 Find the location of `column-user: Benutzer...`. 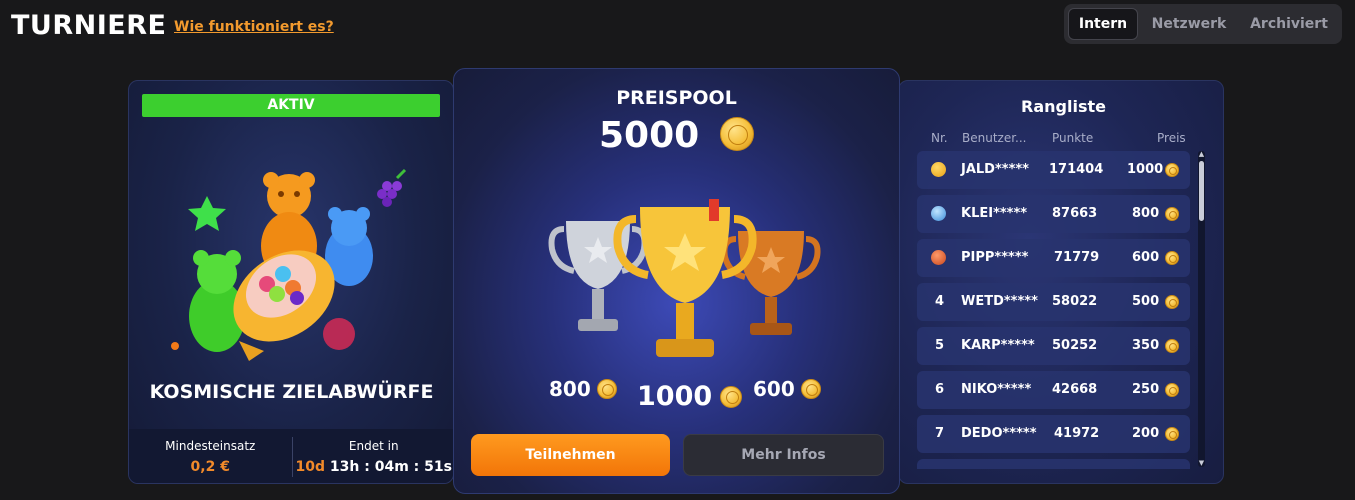

column-user: Benutzer... is located at coordinates (994, 138).